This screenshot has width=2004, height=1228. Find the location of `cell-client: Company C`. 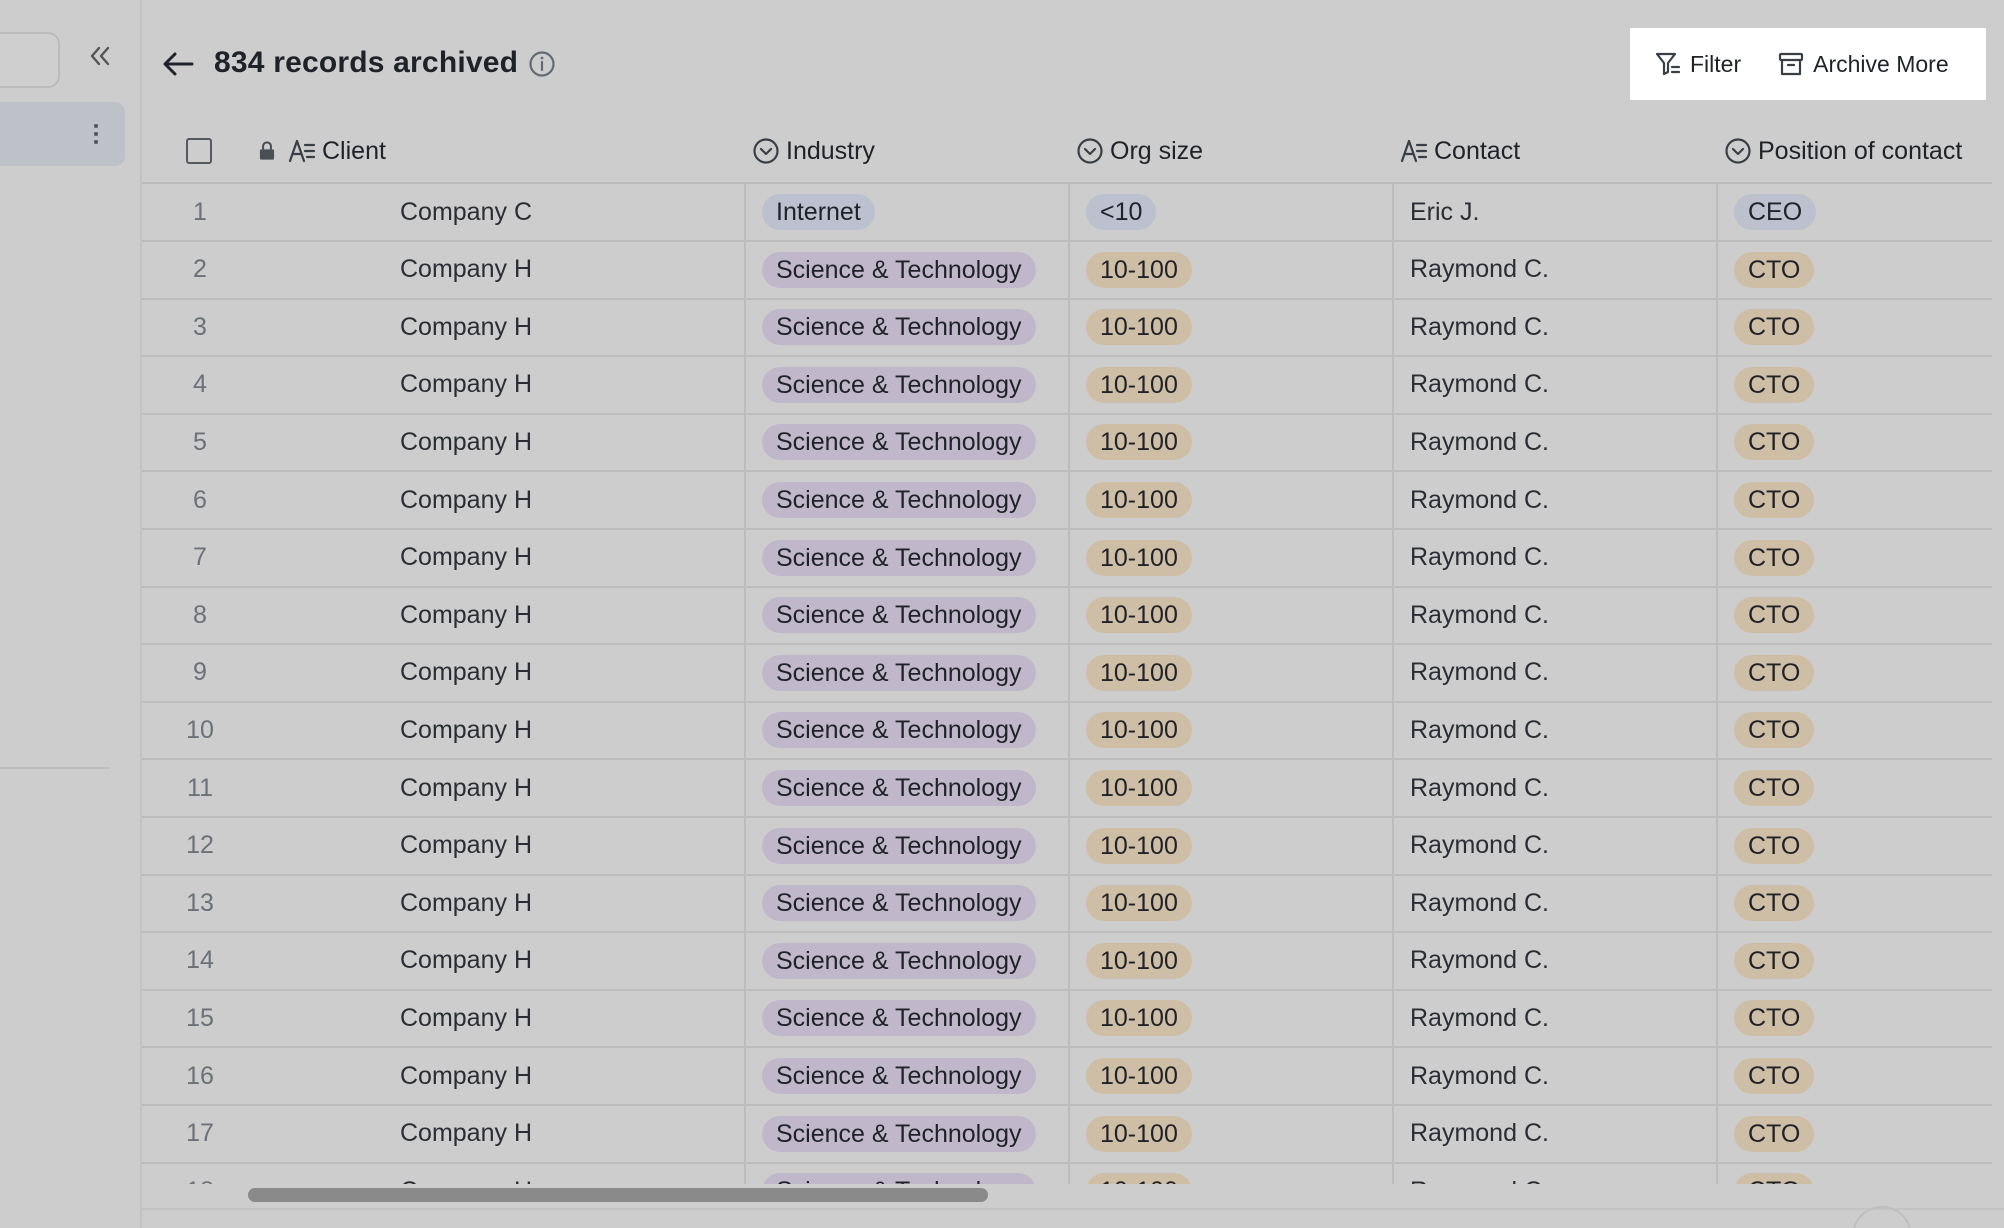

cell-client: Company C is located at coordinates (572, 212).